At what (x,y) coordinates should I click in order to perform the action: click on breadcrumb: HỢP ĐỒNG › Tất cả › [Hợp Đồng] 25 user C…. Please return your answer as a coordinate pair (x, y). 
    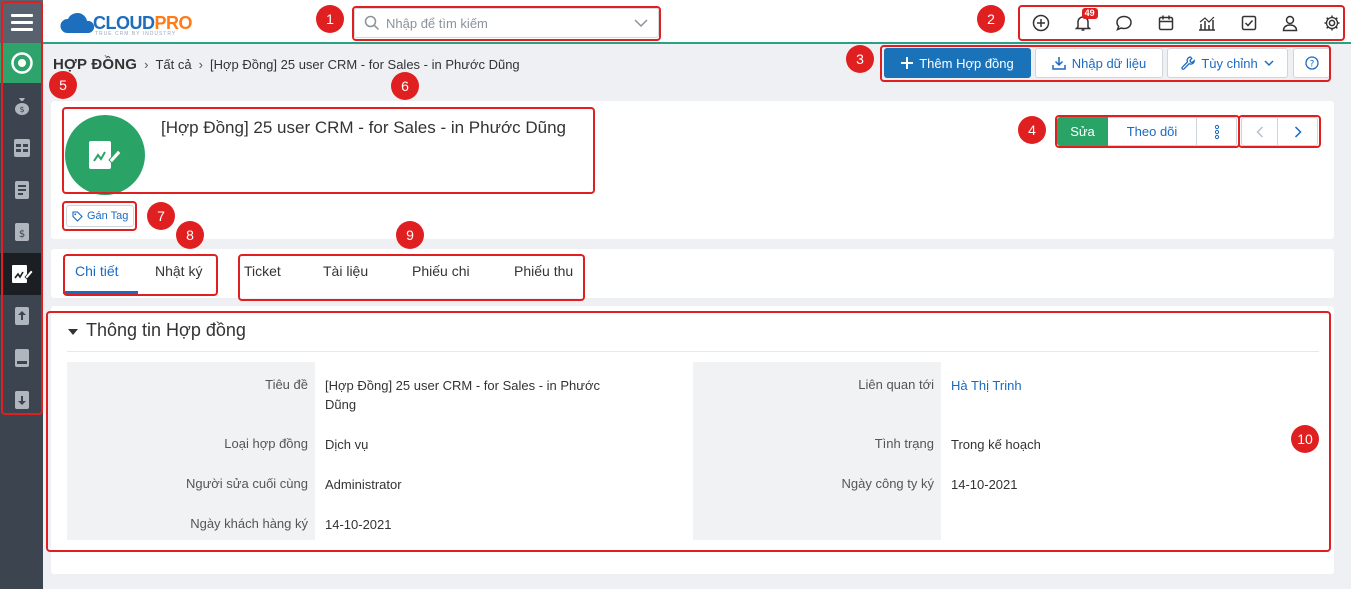
    Looking at the image, I should click on (286, 64).